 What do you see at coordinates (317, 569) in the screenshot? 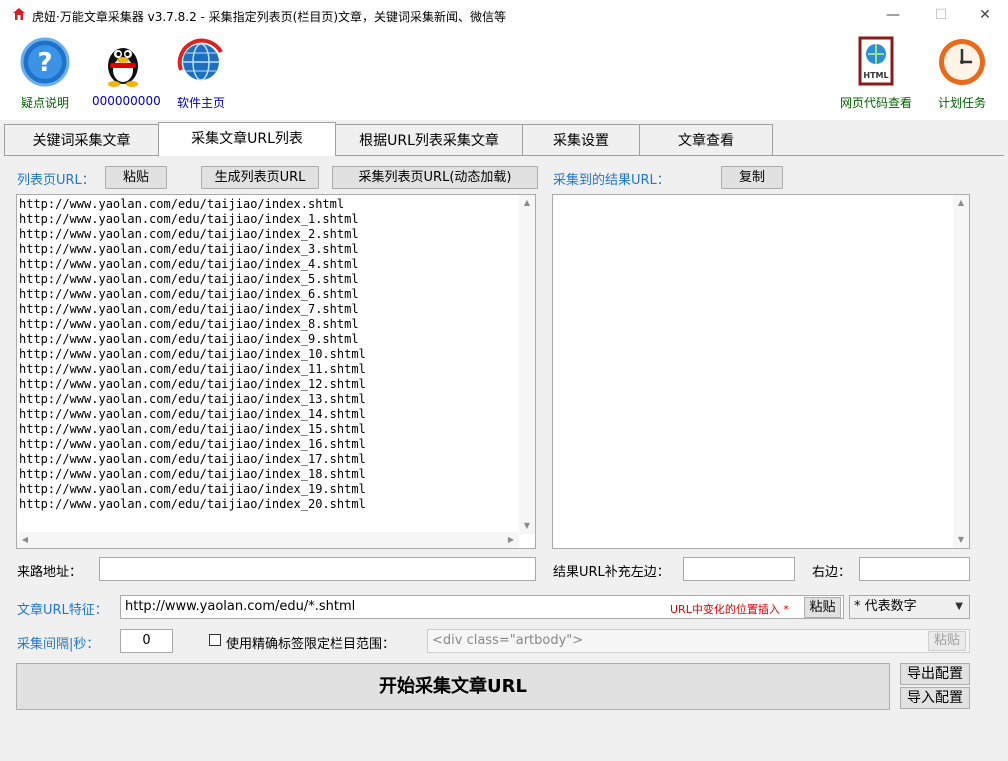
I see `referer-input` at bounding box center [317, 569].